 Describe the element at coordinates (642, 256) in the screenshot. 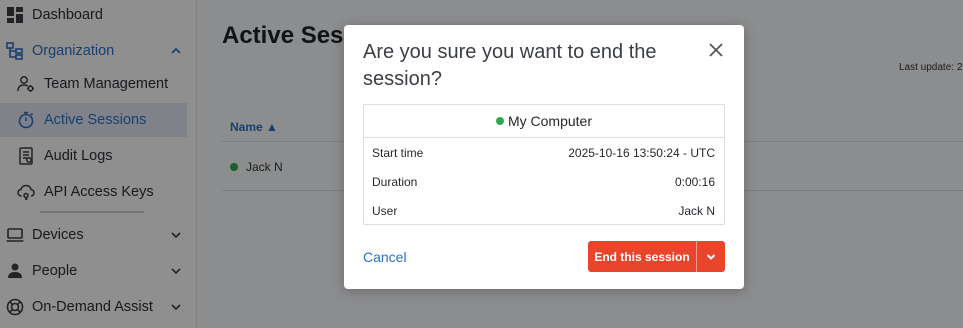

I see `end-session-button: End this session` at that location.